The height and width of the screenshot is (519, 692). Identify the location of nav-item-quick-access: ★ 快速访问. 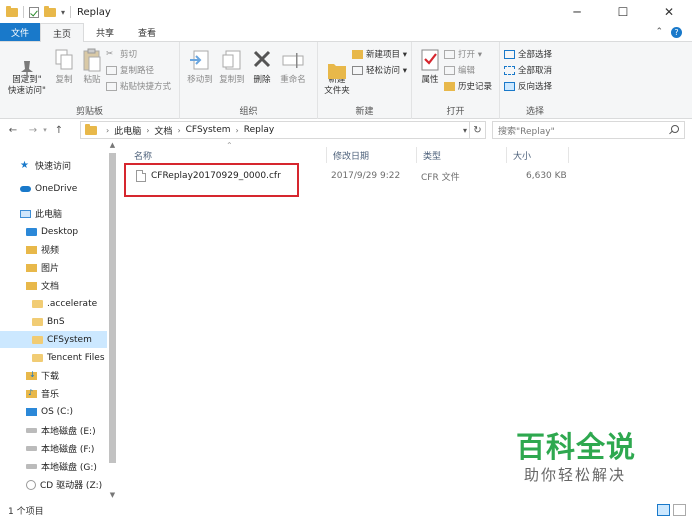
(45, 165).